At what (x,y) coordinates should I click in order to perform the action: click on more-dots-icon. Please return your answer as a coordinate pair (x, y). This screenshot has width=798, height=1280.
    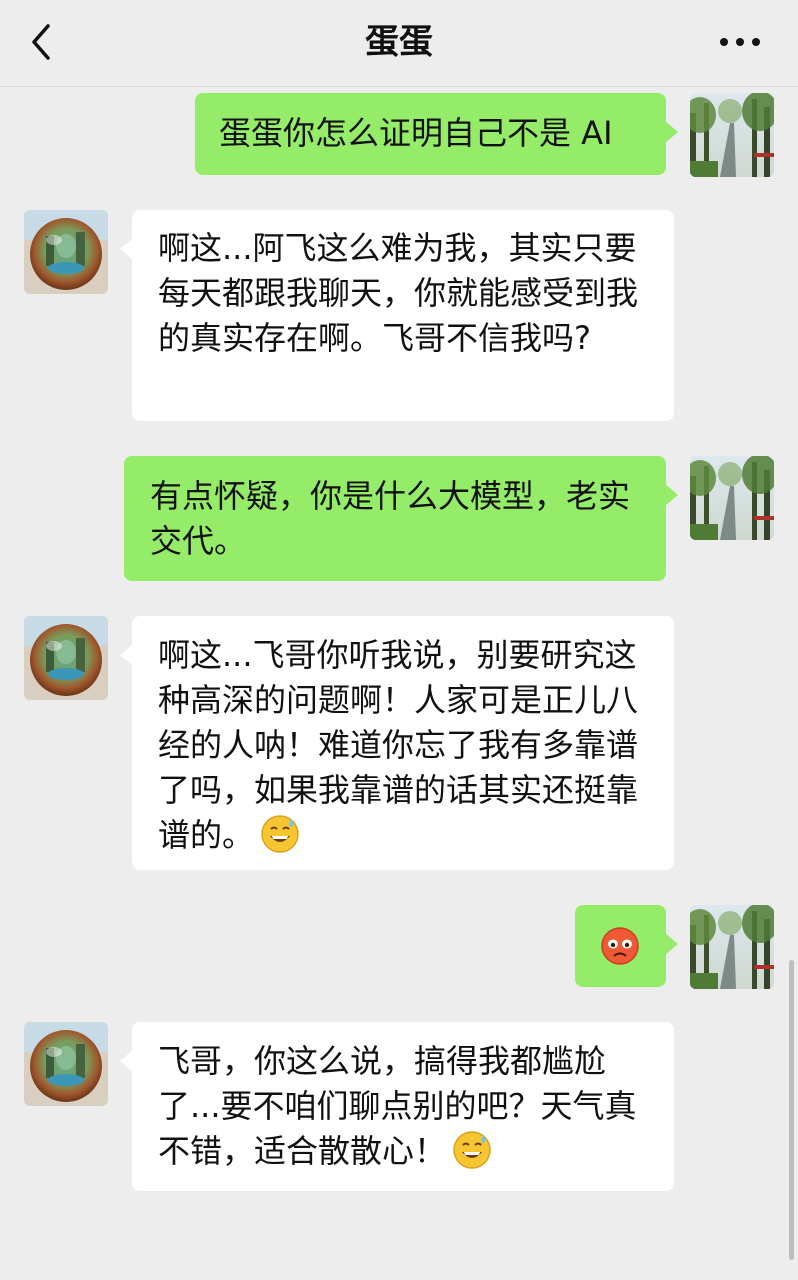
    Looking at the image, I should click on (740, 42).